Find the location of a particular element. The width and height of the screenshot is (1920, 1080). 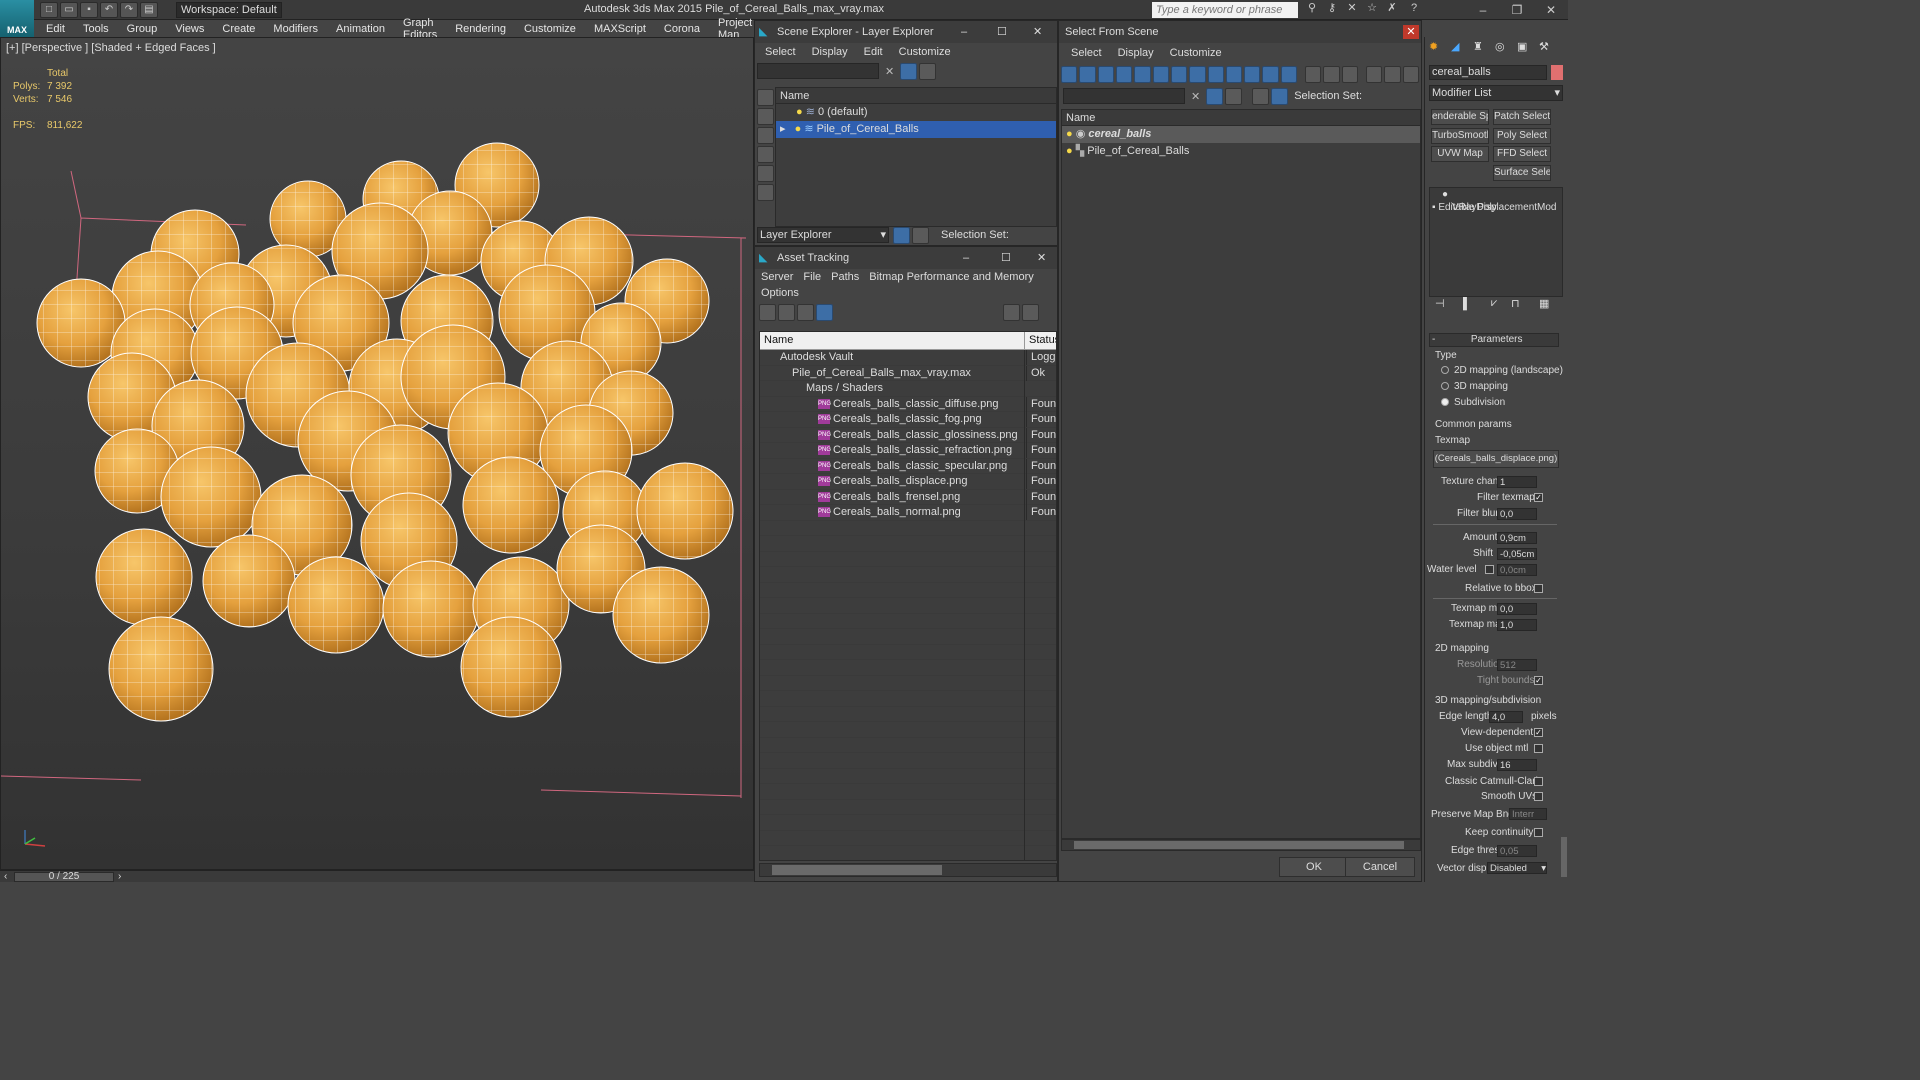

time-slider: ‹ 0 / 225 › is located at coordinates (377, 876).